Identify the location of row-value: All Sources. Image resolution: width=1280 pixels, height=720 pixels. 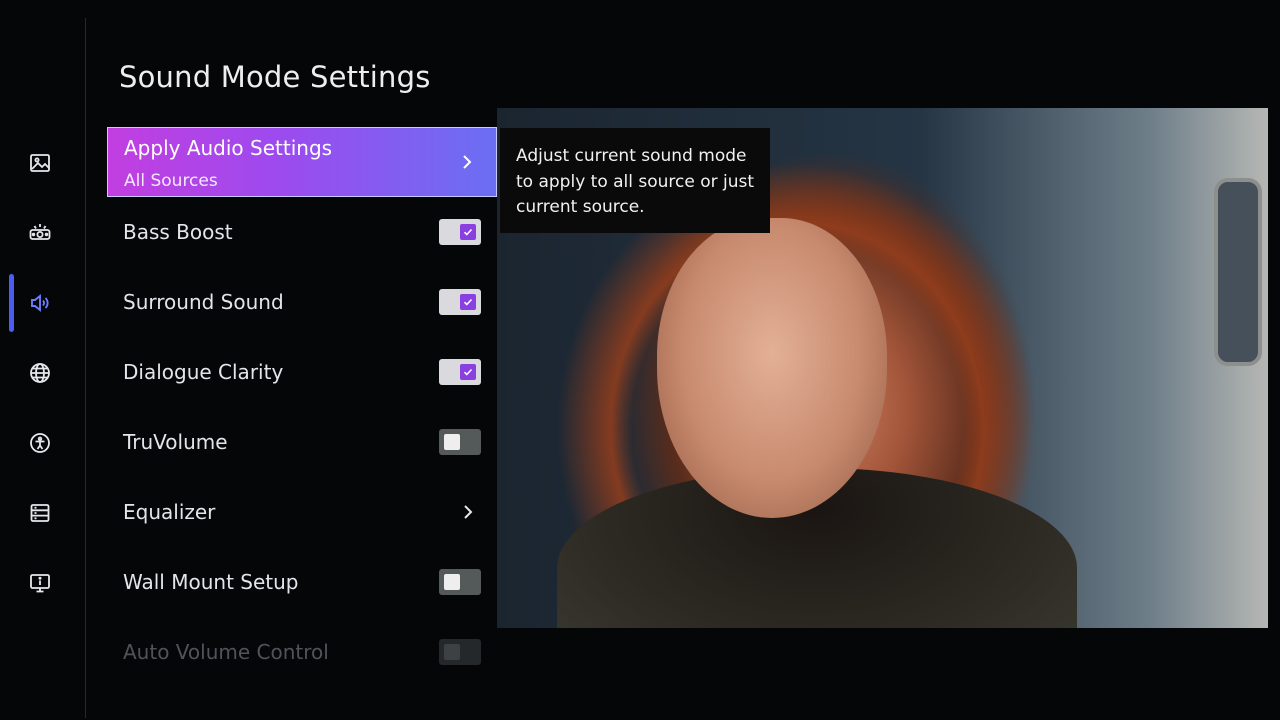
(171, 181).